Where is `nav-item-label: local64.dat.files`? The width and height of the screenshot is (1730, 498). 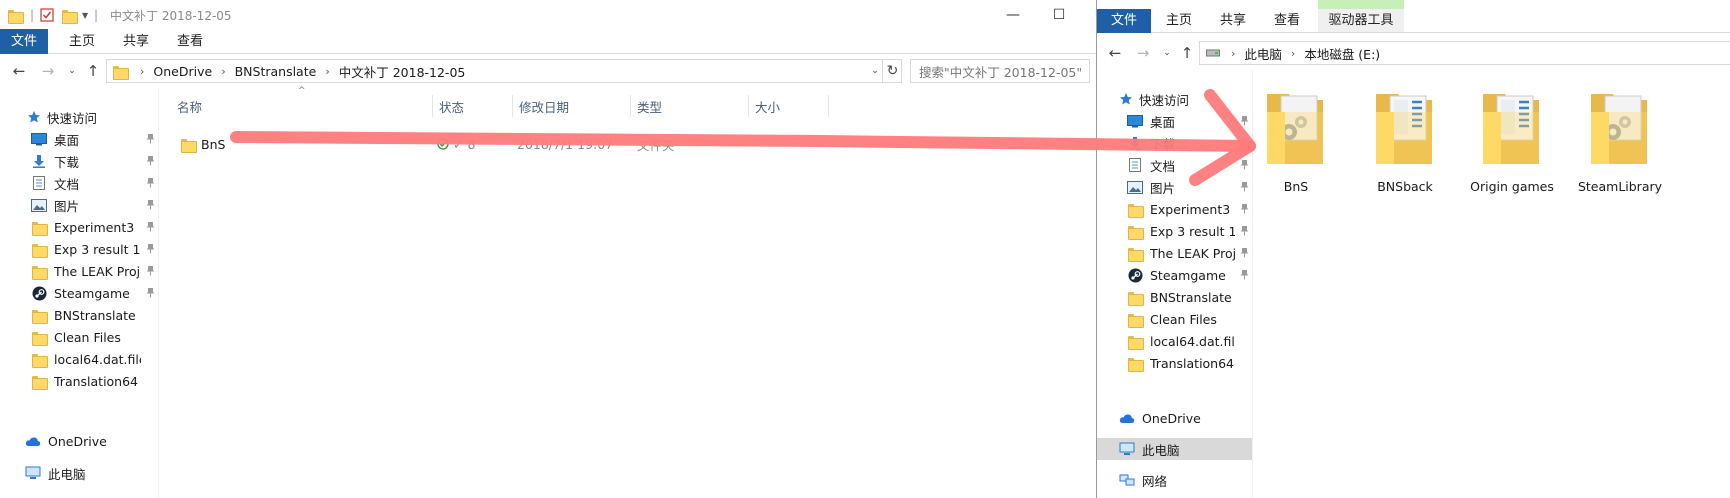
nav-item-label: local64.dat.files is located at coordinates (1192, 341).